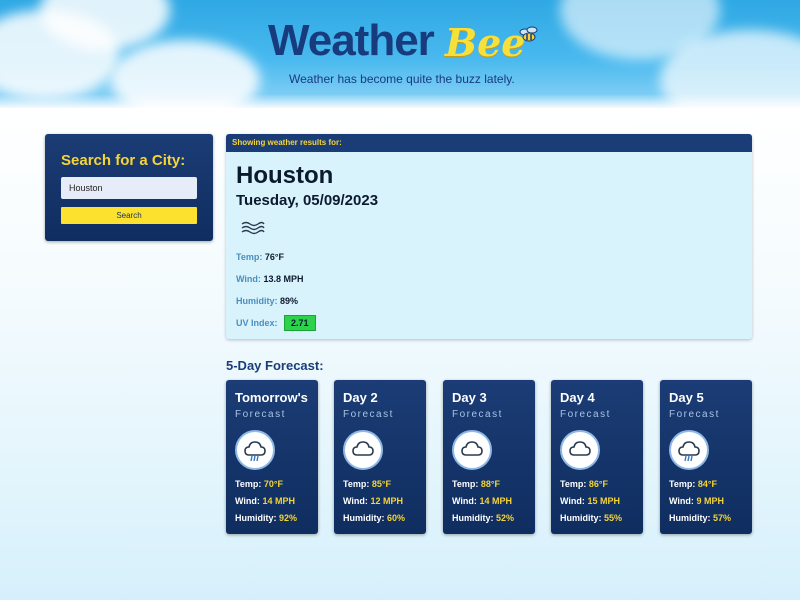 The height and width of the screenshot is (600, 800). What do you see at coordinates (300, 323) in the screenshot?
I see `uv-index-badge: 2.71` at bounding box center [300, 323].